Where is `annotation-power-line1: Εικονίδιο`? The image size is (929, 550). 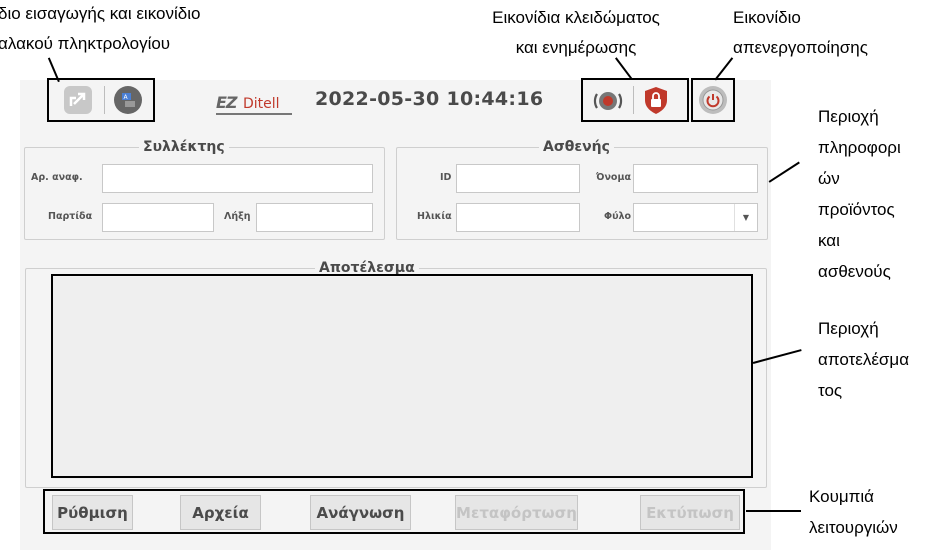 annotation-power-line1: Εικονίδιο is located at coordinates (767, 17).